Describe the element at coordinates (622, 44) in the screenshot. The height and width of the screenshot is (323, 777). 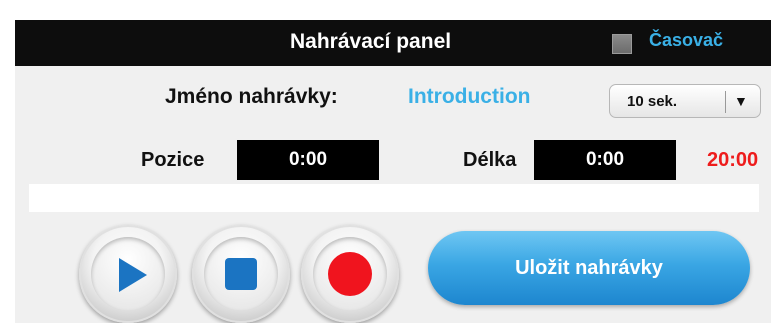
I see `timer-checkbox` at that location.